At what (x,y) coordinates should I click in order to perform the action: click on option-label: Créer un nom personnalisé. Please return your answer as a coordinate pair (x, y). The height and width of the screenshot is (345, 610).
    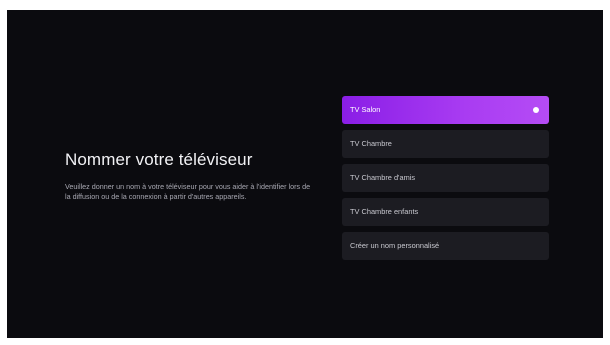
    Looking at the image, I should click on (395, 245).